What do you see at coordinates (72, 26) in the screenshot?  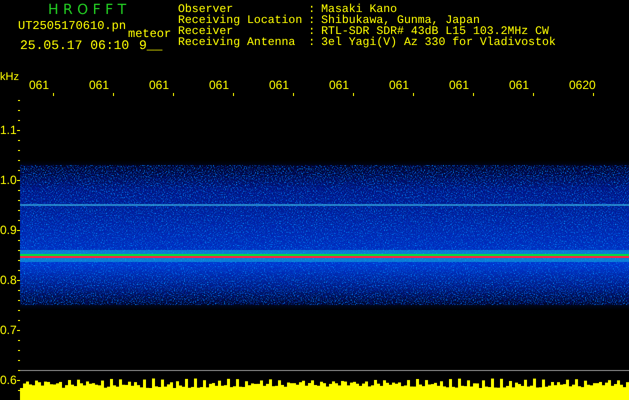 I see `file-name: UT2505170610.pn` at bounding box center [72, 26].